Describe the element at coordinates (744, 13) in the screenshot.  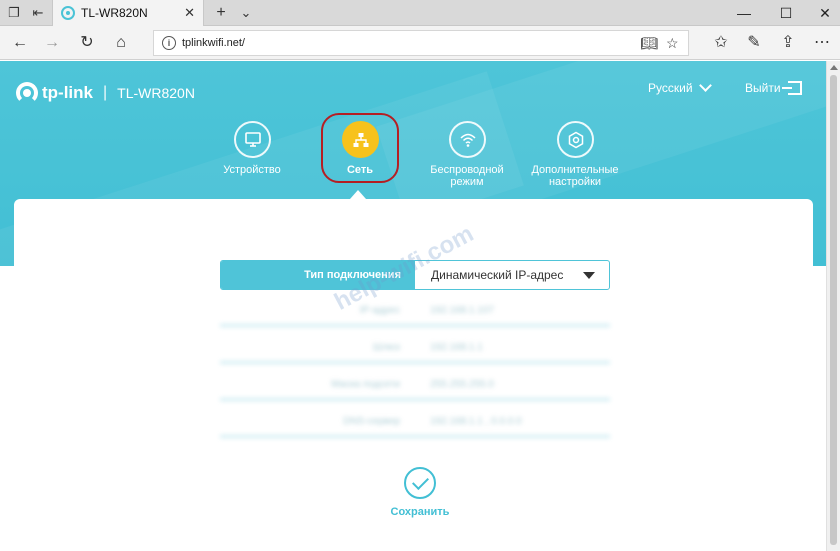
I see `minimize-button: —` at that location.